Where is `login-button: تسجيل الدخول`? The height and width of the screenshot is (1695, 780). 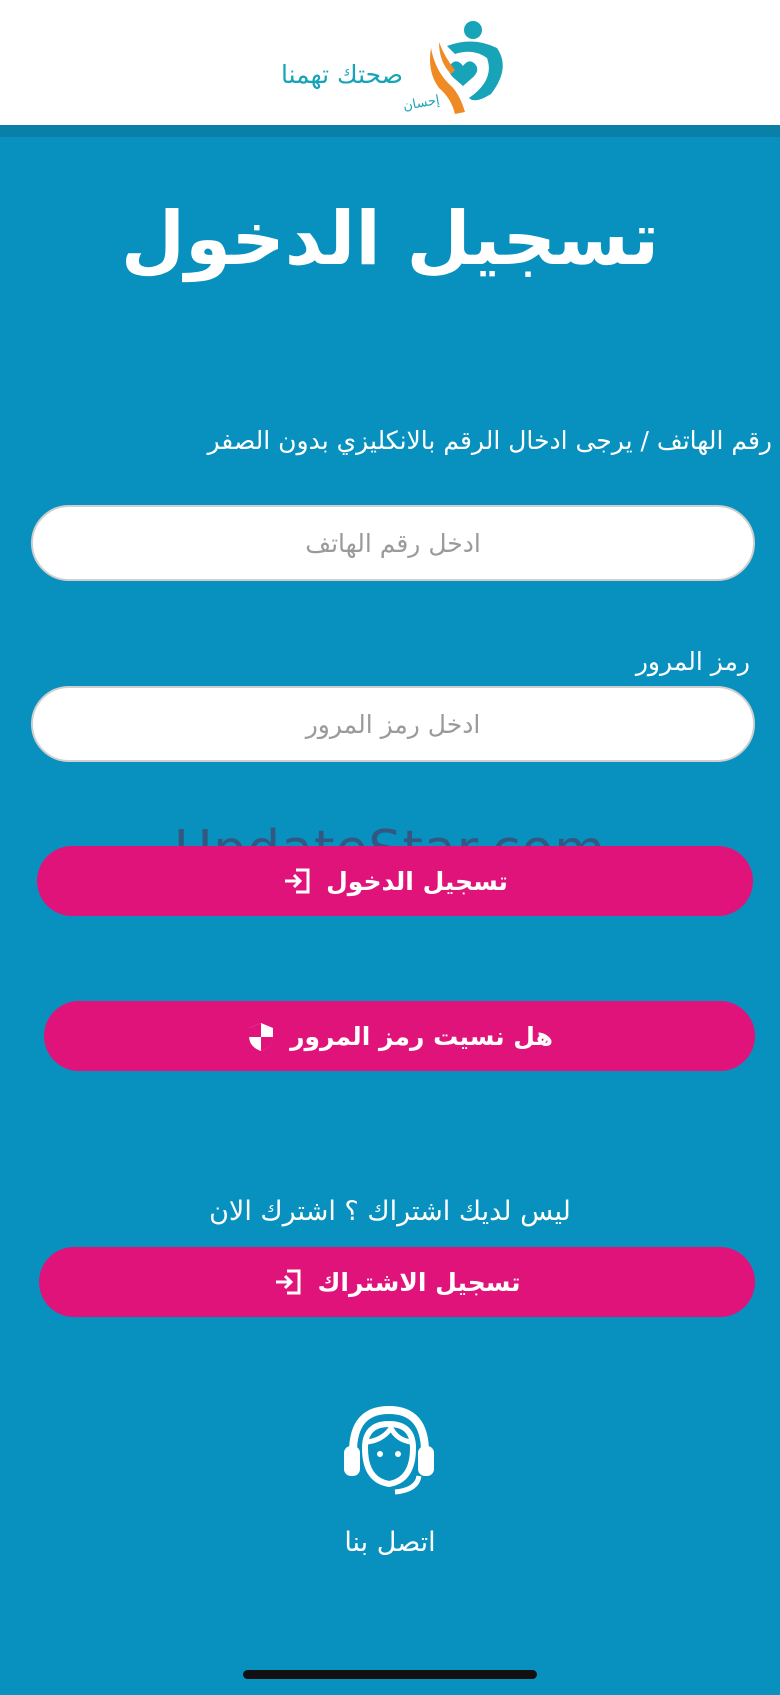 login-button: تسجيل الدخول is located at coordinates (395, 881).